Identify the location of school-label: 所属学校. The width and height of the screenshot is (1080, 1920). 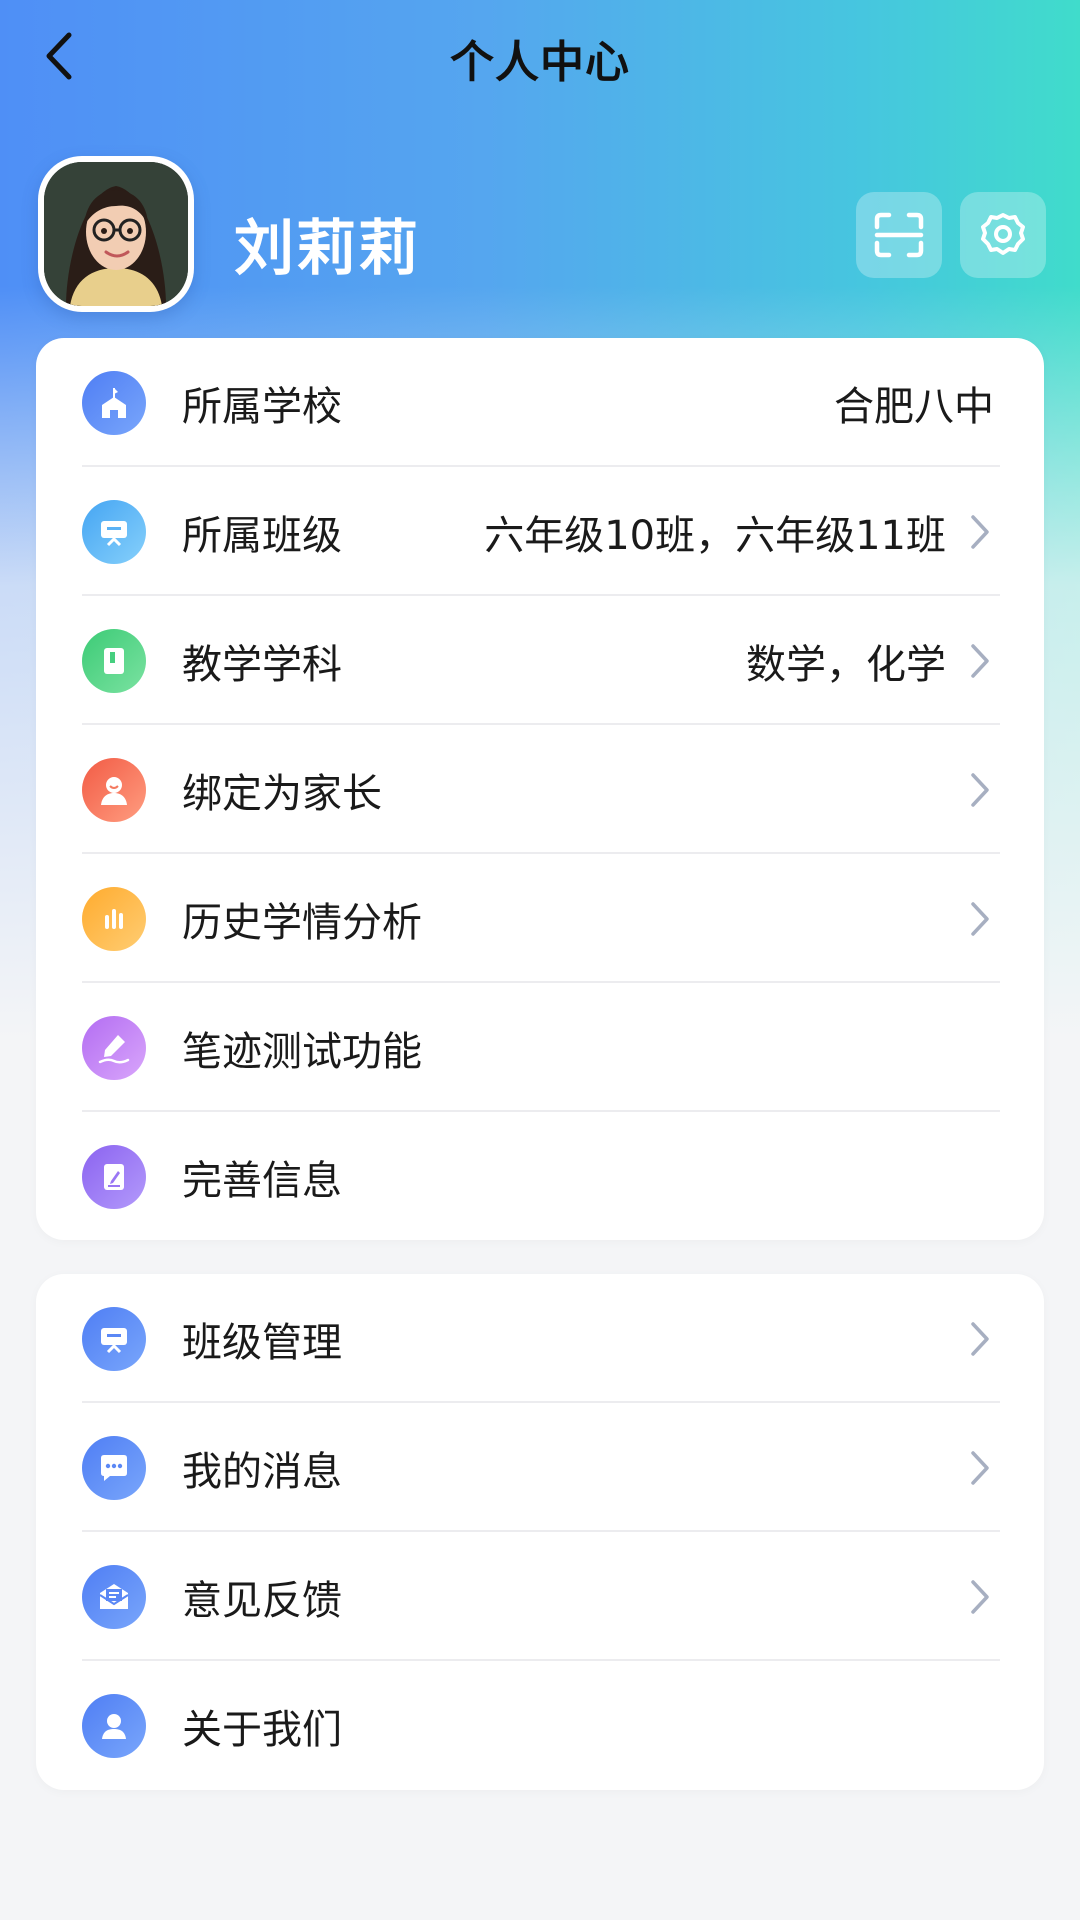
(262, 406).